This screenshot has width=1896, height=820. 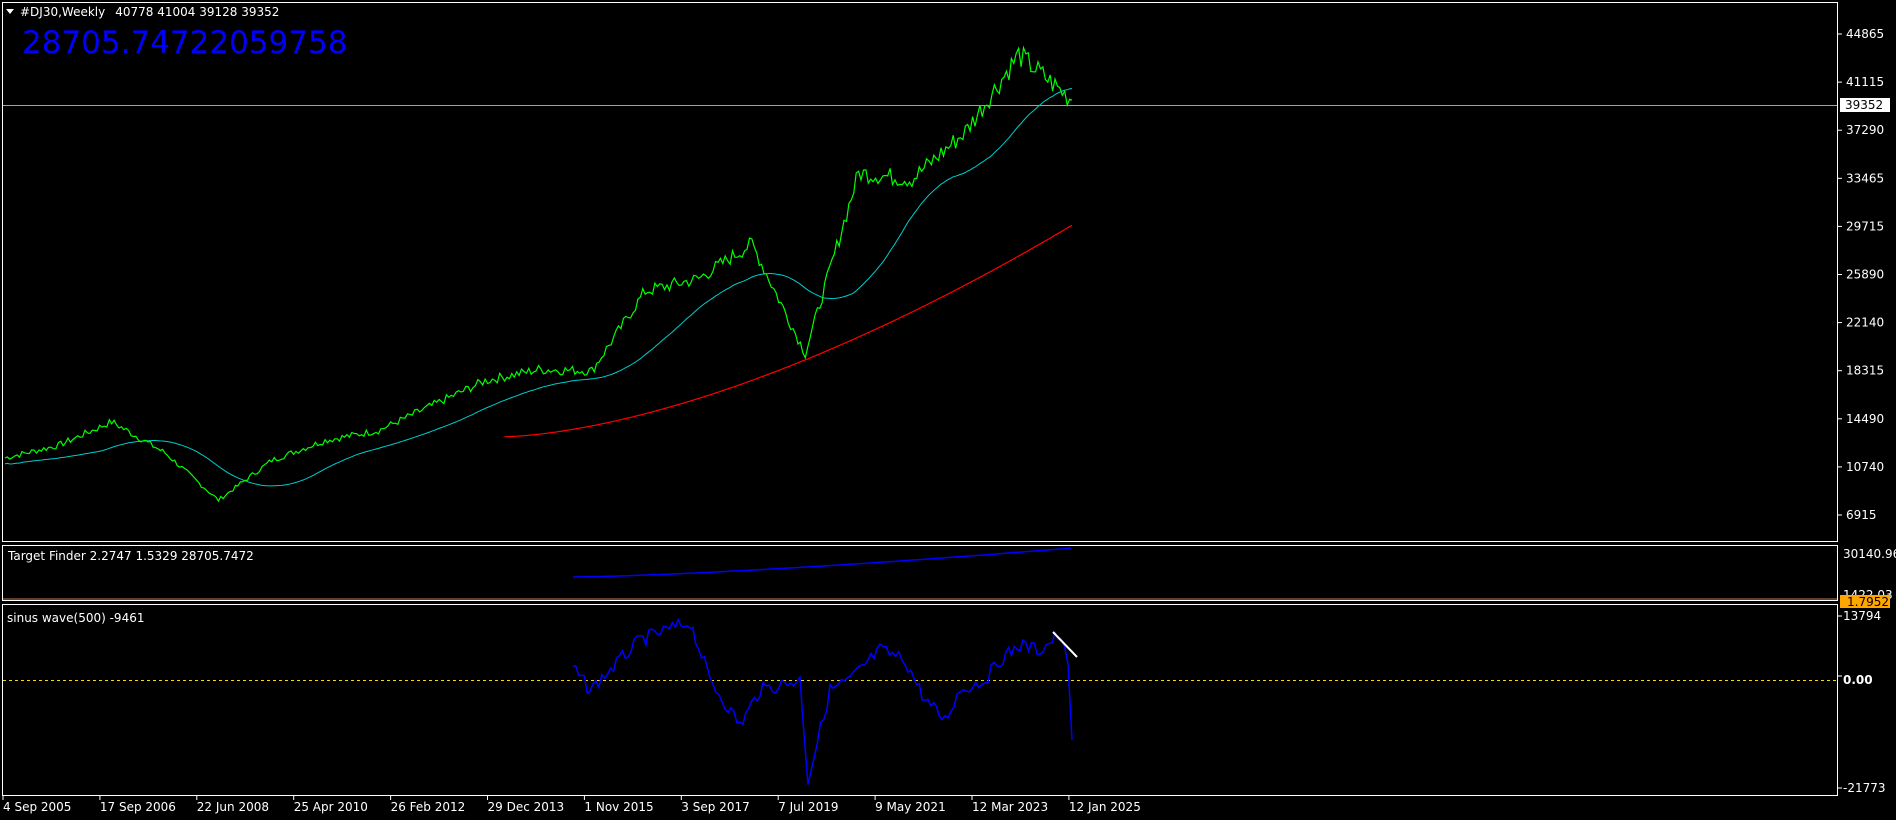 What do you see at coordinates (37, 807) in the screenshot?
I see `time-tick-label: 4 Sep 2005` at bounding box center [37, 807].